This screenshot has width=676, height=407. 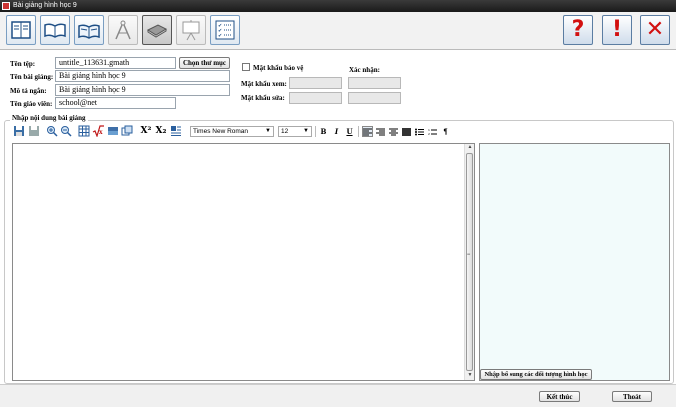 I want to click on presentation-board-button, so click(x=191, y=30).